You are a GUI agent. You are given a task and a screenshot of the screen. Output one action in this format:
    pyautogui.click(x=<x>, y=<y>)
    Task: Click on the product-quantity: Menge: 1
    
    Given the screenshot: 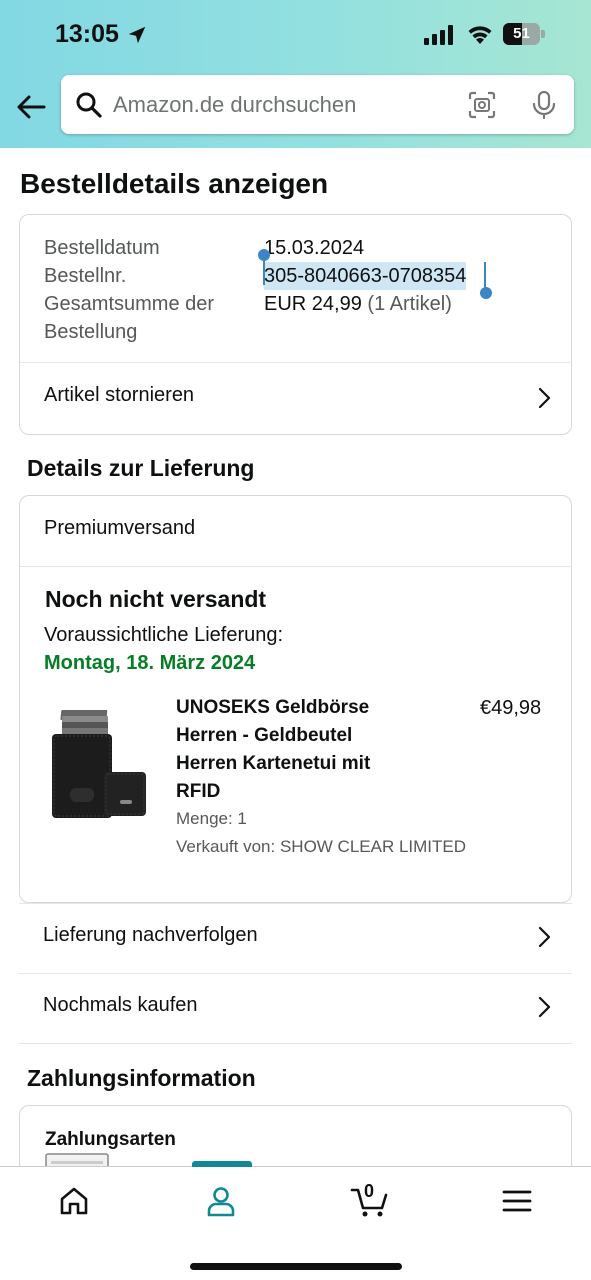 What is the action you would take?
    pyautogui.click(x=211, y=818)
    